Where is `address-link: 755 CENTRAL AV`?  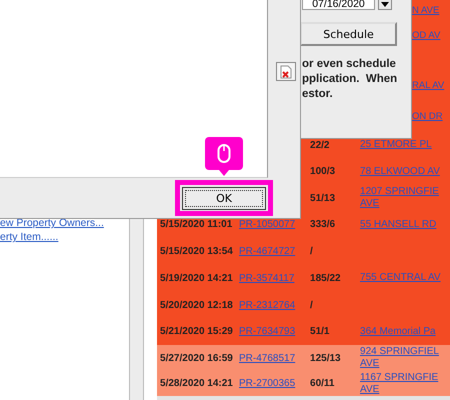 address-link: 755 CENTRAL AV is located at coordinates (405, 278).